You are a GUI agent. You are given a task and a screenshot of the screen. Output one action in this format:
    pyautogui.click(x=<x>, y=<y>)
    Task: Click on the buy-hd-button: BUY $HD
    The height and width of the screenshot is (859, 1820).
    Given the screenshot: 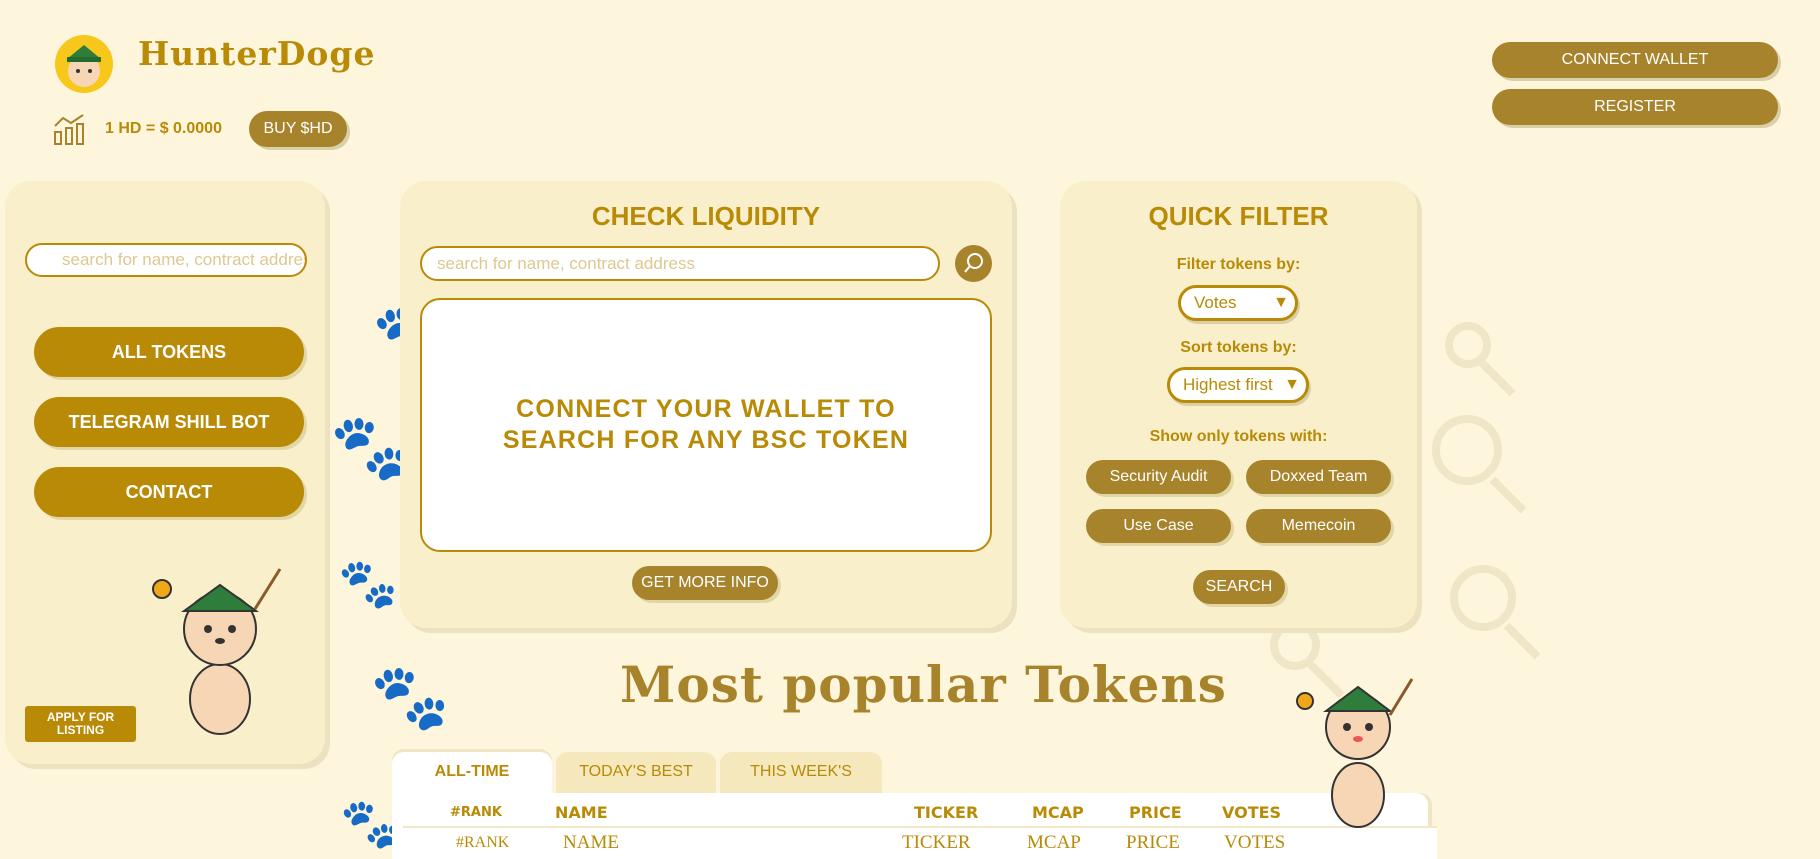 What is the action you would take?
    pyautogui.click(x=298, y=129)
    